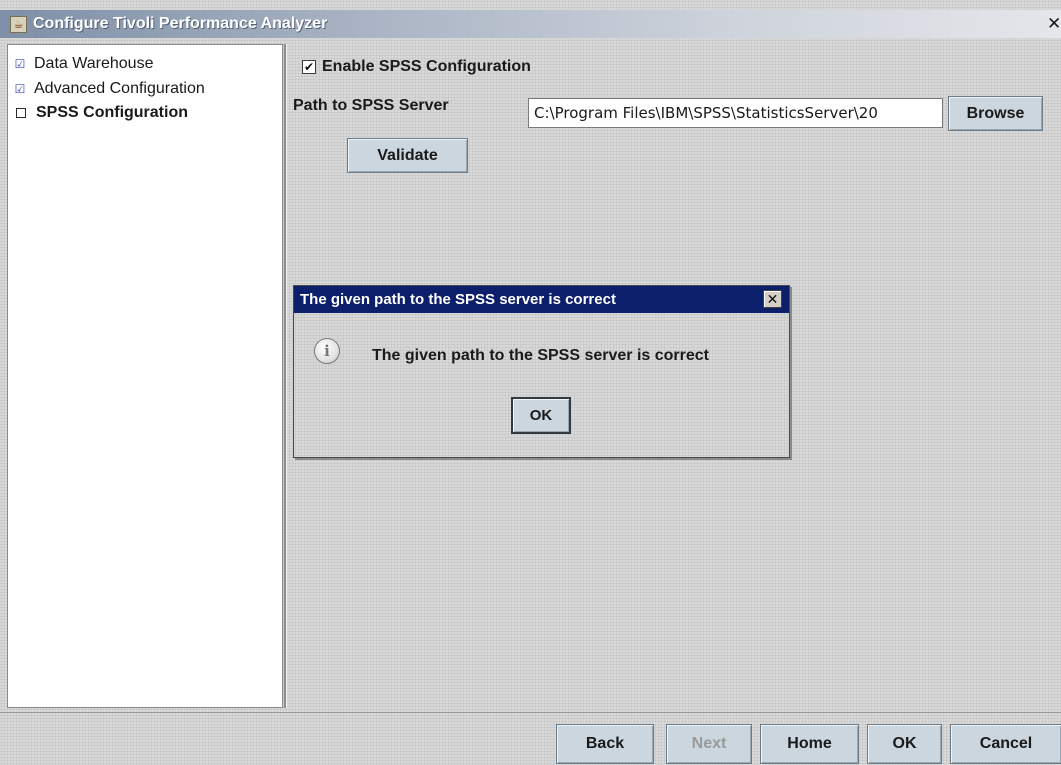  What do you see at coordinates (772, 299) in the screenshot?
I see `dialog-close-button: ✕` at bounding box center [772, 299].